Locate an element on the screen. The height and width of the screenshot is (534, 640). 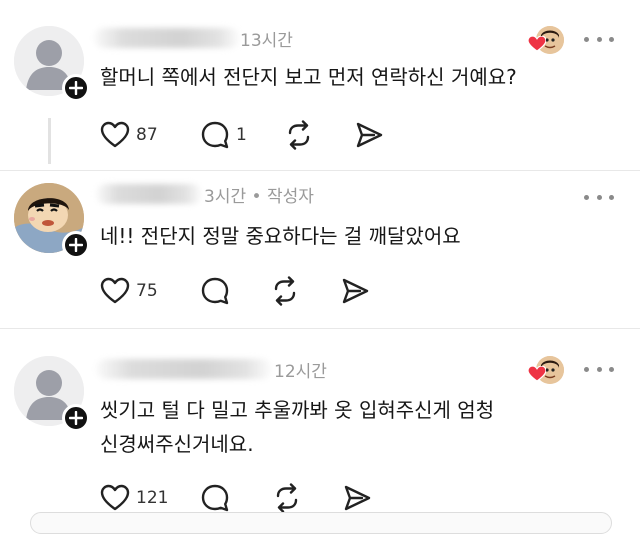
comment-text-line: 네!! 전단지 정말 중요하다는 걸 깨달았어요 is located at coordinates (280, 236).